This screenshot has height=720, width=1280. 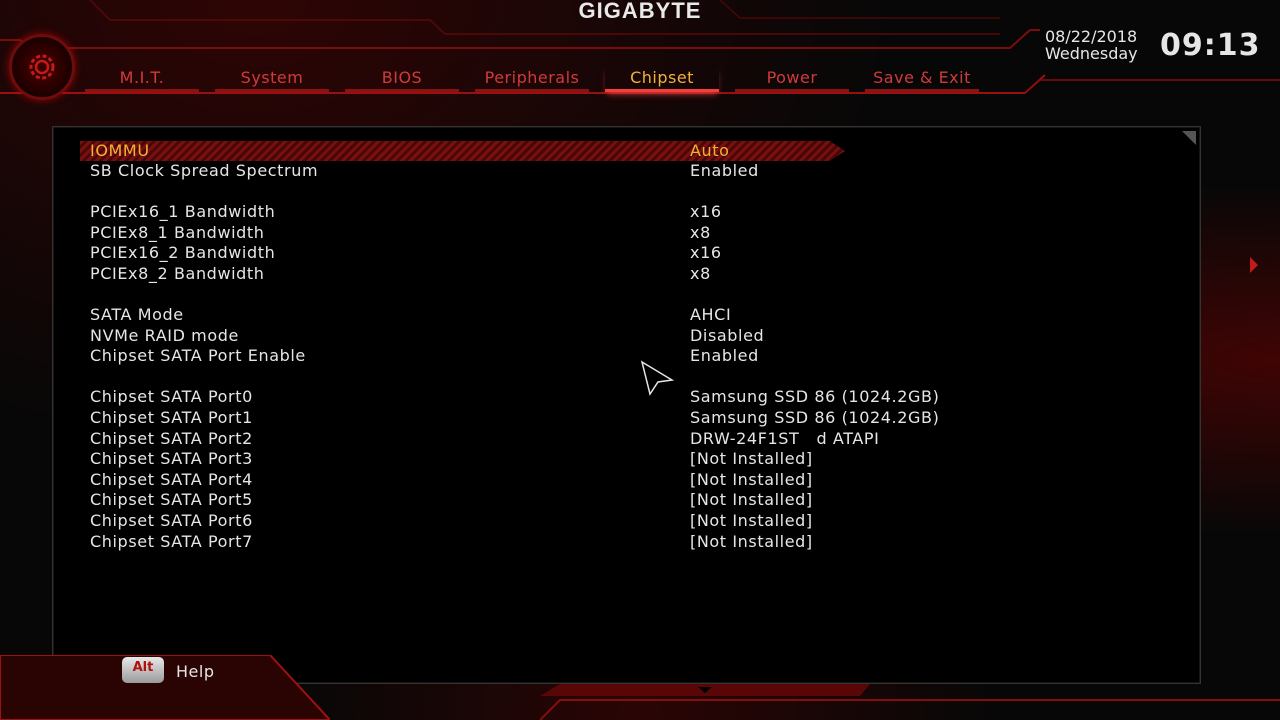 What do you see at coordinates (1189, 138) in the screenshot?
I see `panel-corner` at bounding box center [1189, 138].